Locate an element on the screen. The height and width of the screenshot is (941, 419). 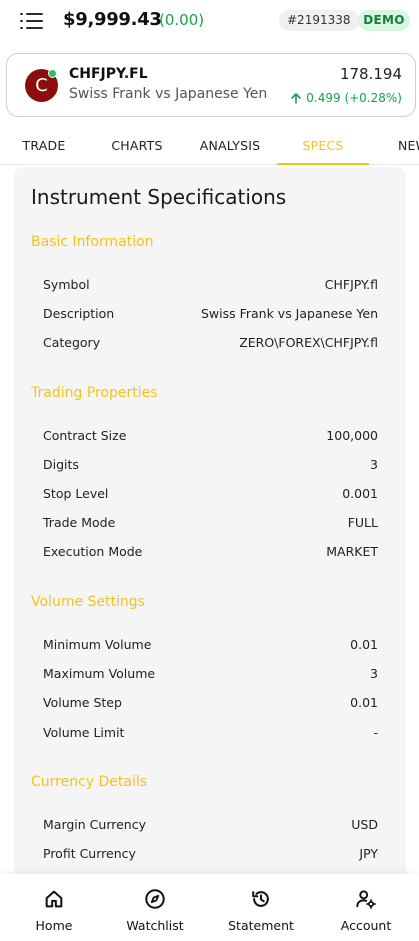
nav-account: Account is located at coordinates (366, 907).